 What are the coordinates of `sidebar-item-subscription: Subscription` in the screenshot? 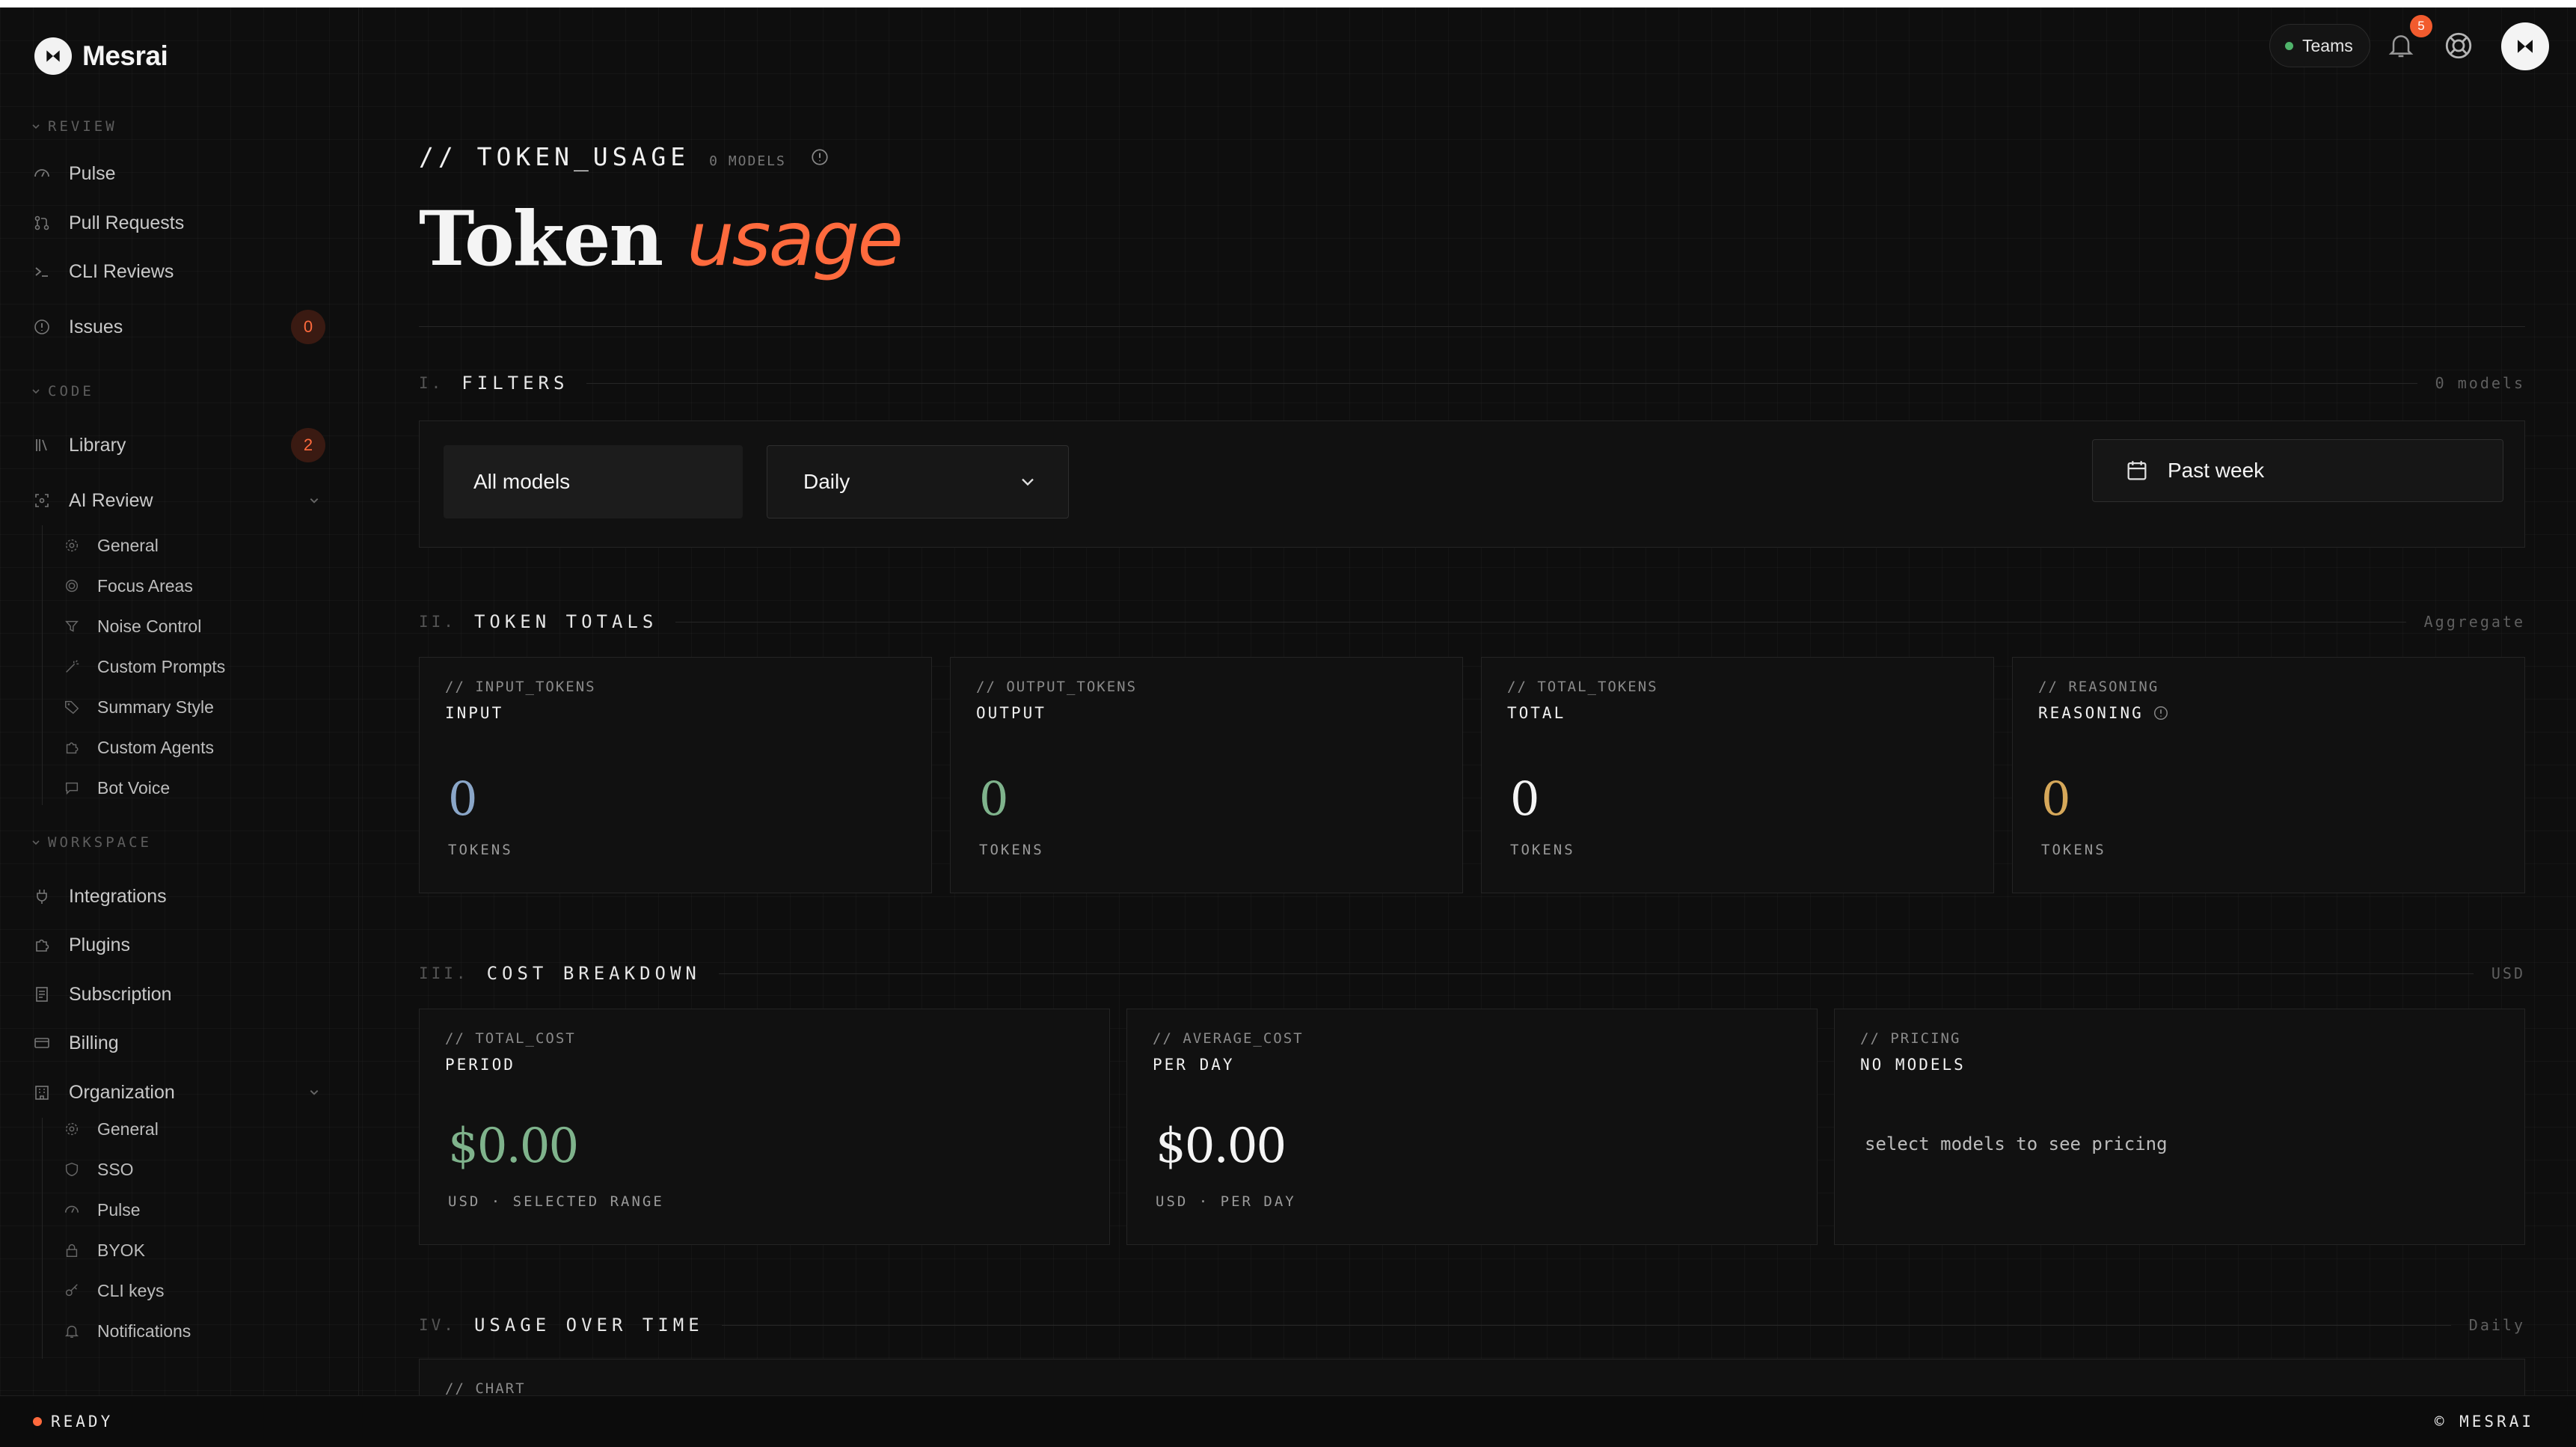 It's located at (178, 994).